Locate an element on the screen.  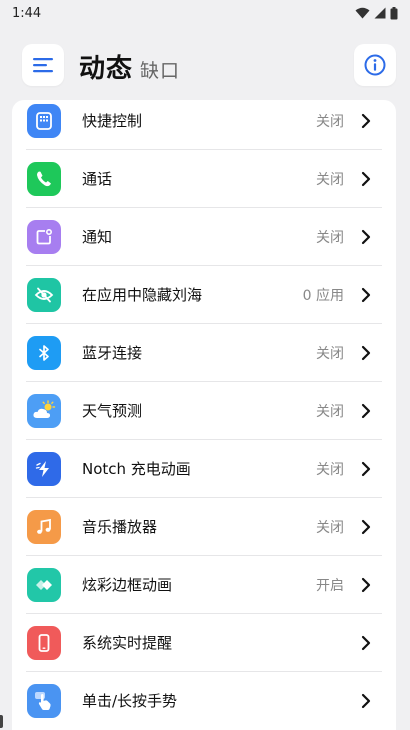
status-icons is located at coordinates (376, 13).